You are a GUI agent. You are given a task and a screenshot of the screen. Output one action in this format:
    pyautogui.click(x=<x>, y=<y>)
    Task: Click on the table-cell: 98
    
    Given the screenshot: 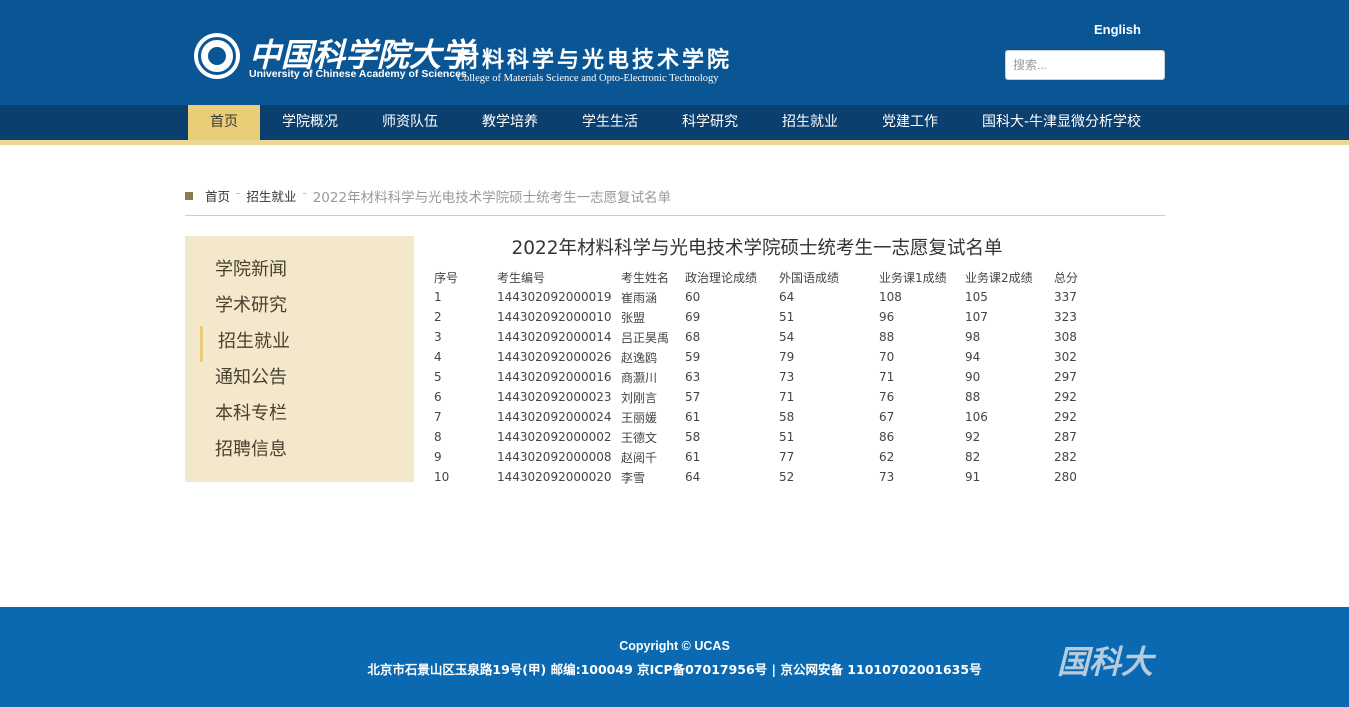 What is the action you would take?
    pyautogui.click(x=973, y=337)
    